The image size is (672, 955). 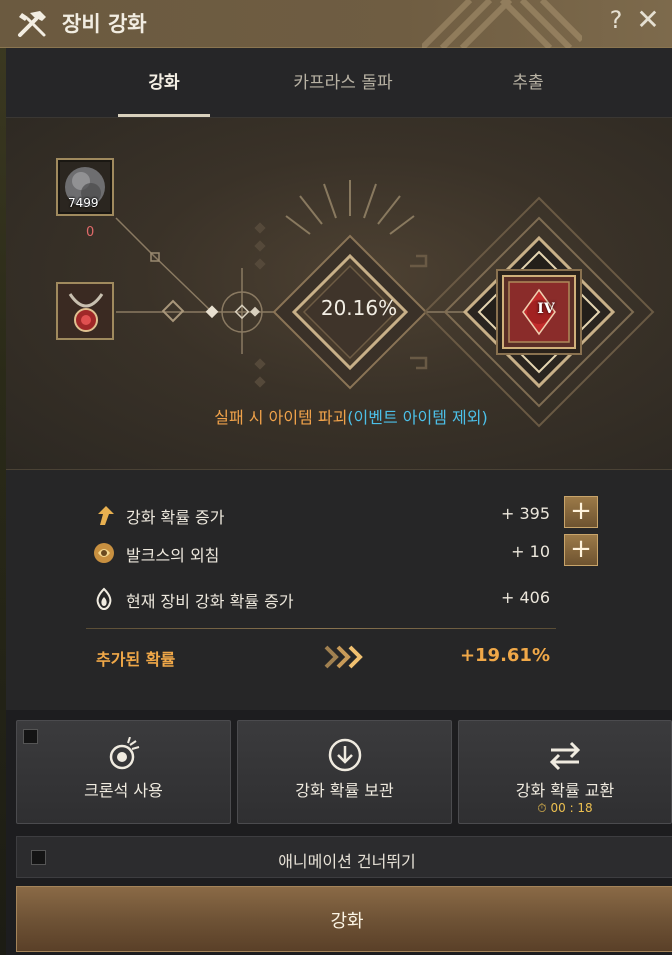 I want to click on tab-bar: 강화 카프라스 돌파 추출, so click(x=339, y=83).